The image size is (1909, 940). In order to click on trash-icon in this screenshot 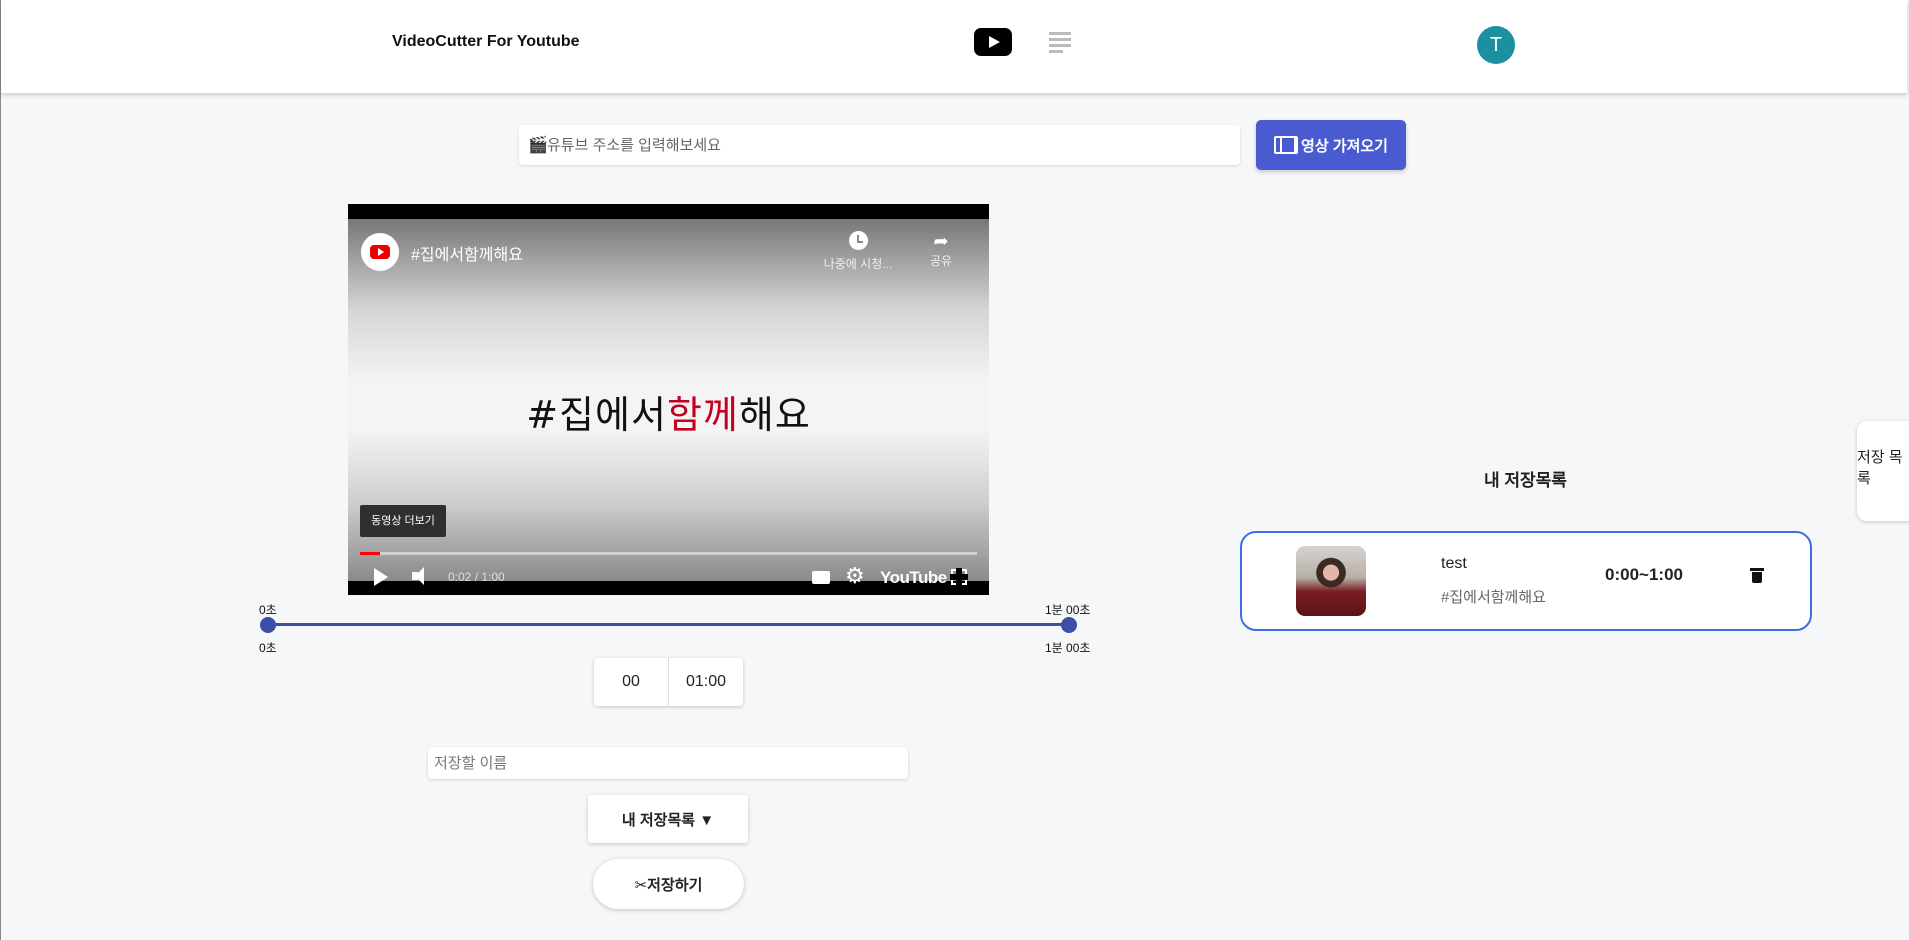, I will do `click(1757, 575)`.